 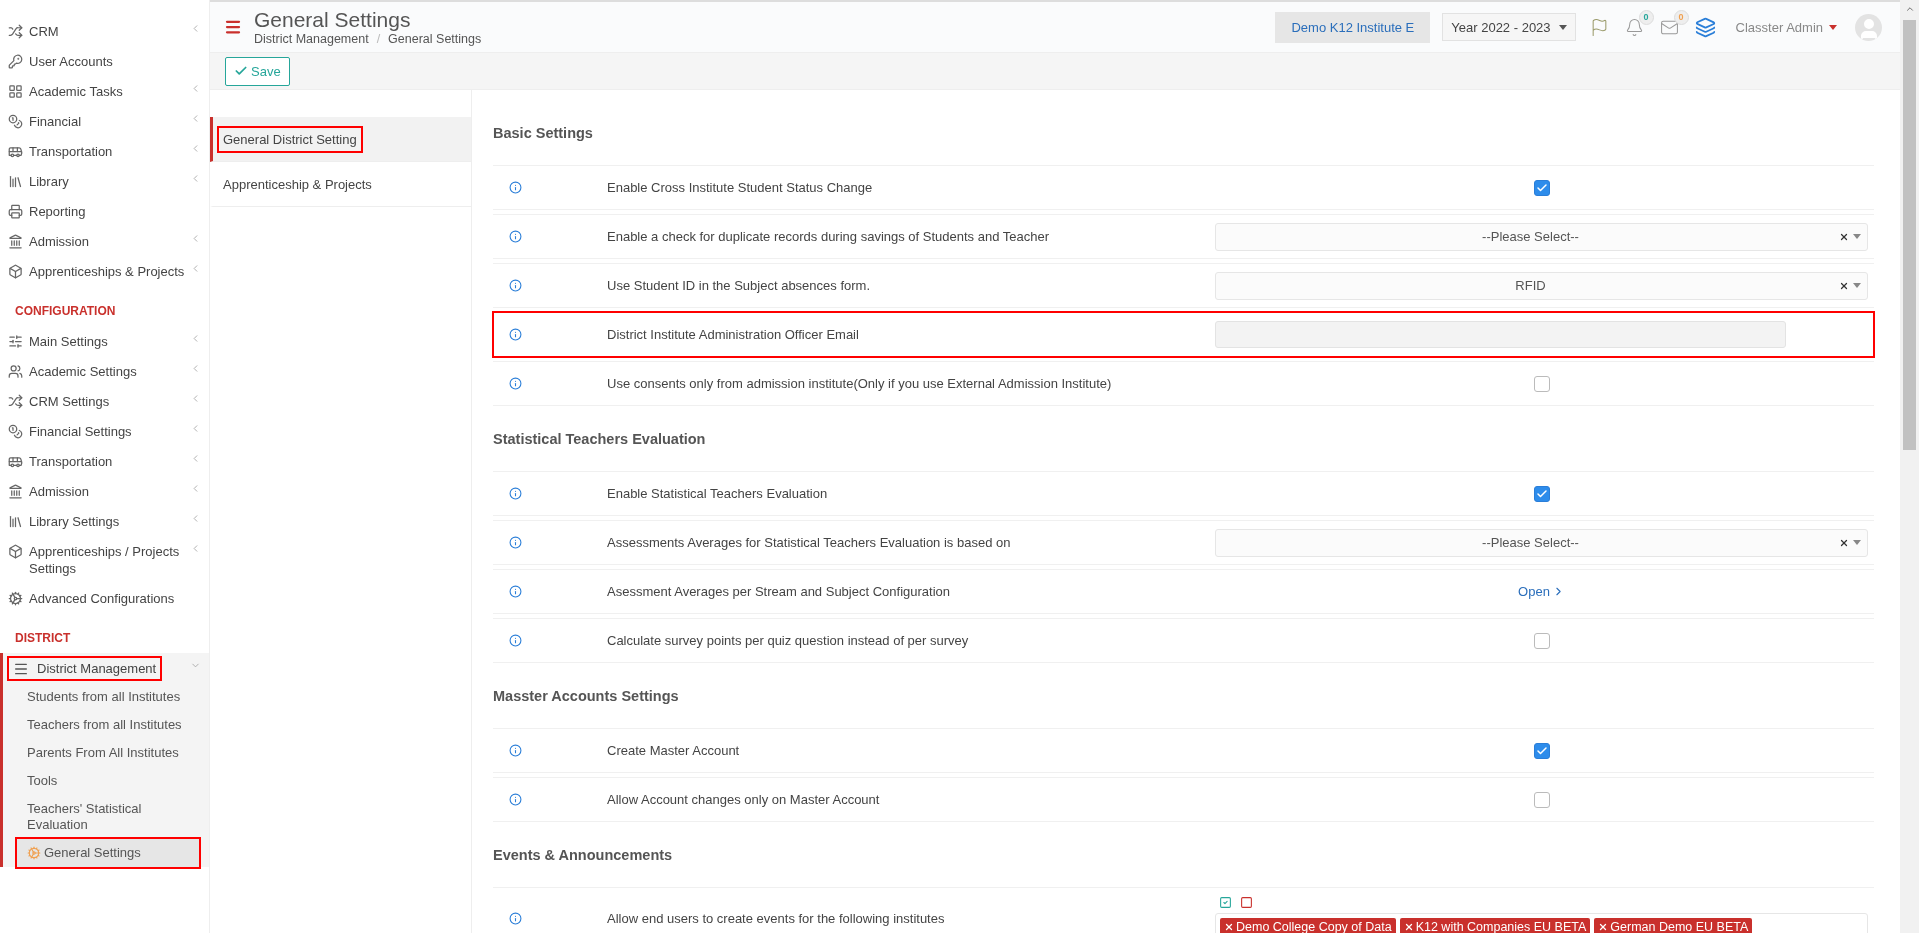 What do you see at coordinates (47, 211) in the screenshot?
I see `sidebar-item: Reporting` at bounding box center [47, 211].